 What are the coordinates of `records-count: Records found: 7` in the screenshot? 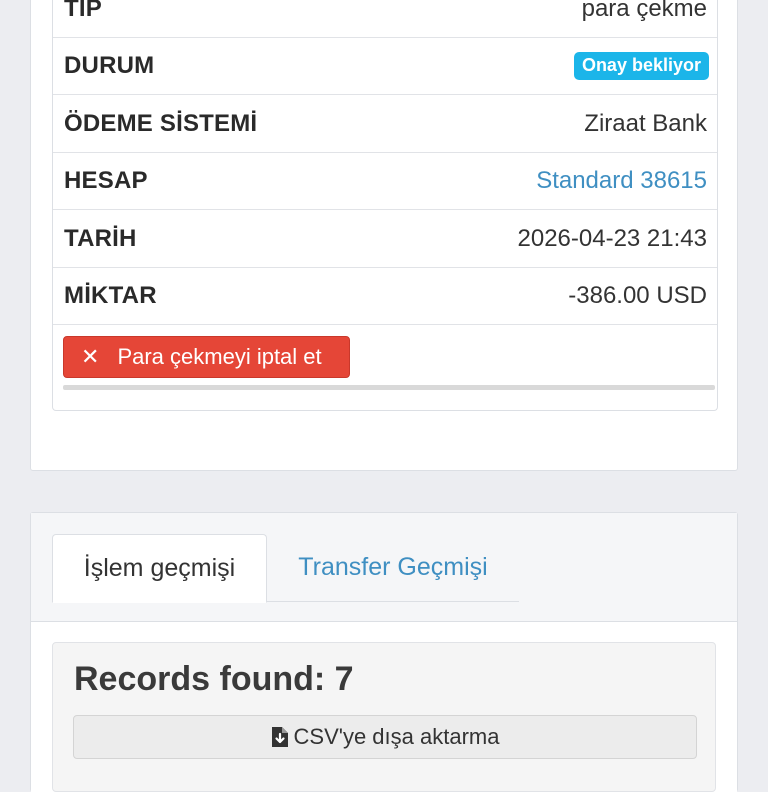 It's located at (214, 679).